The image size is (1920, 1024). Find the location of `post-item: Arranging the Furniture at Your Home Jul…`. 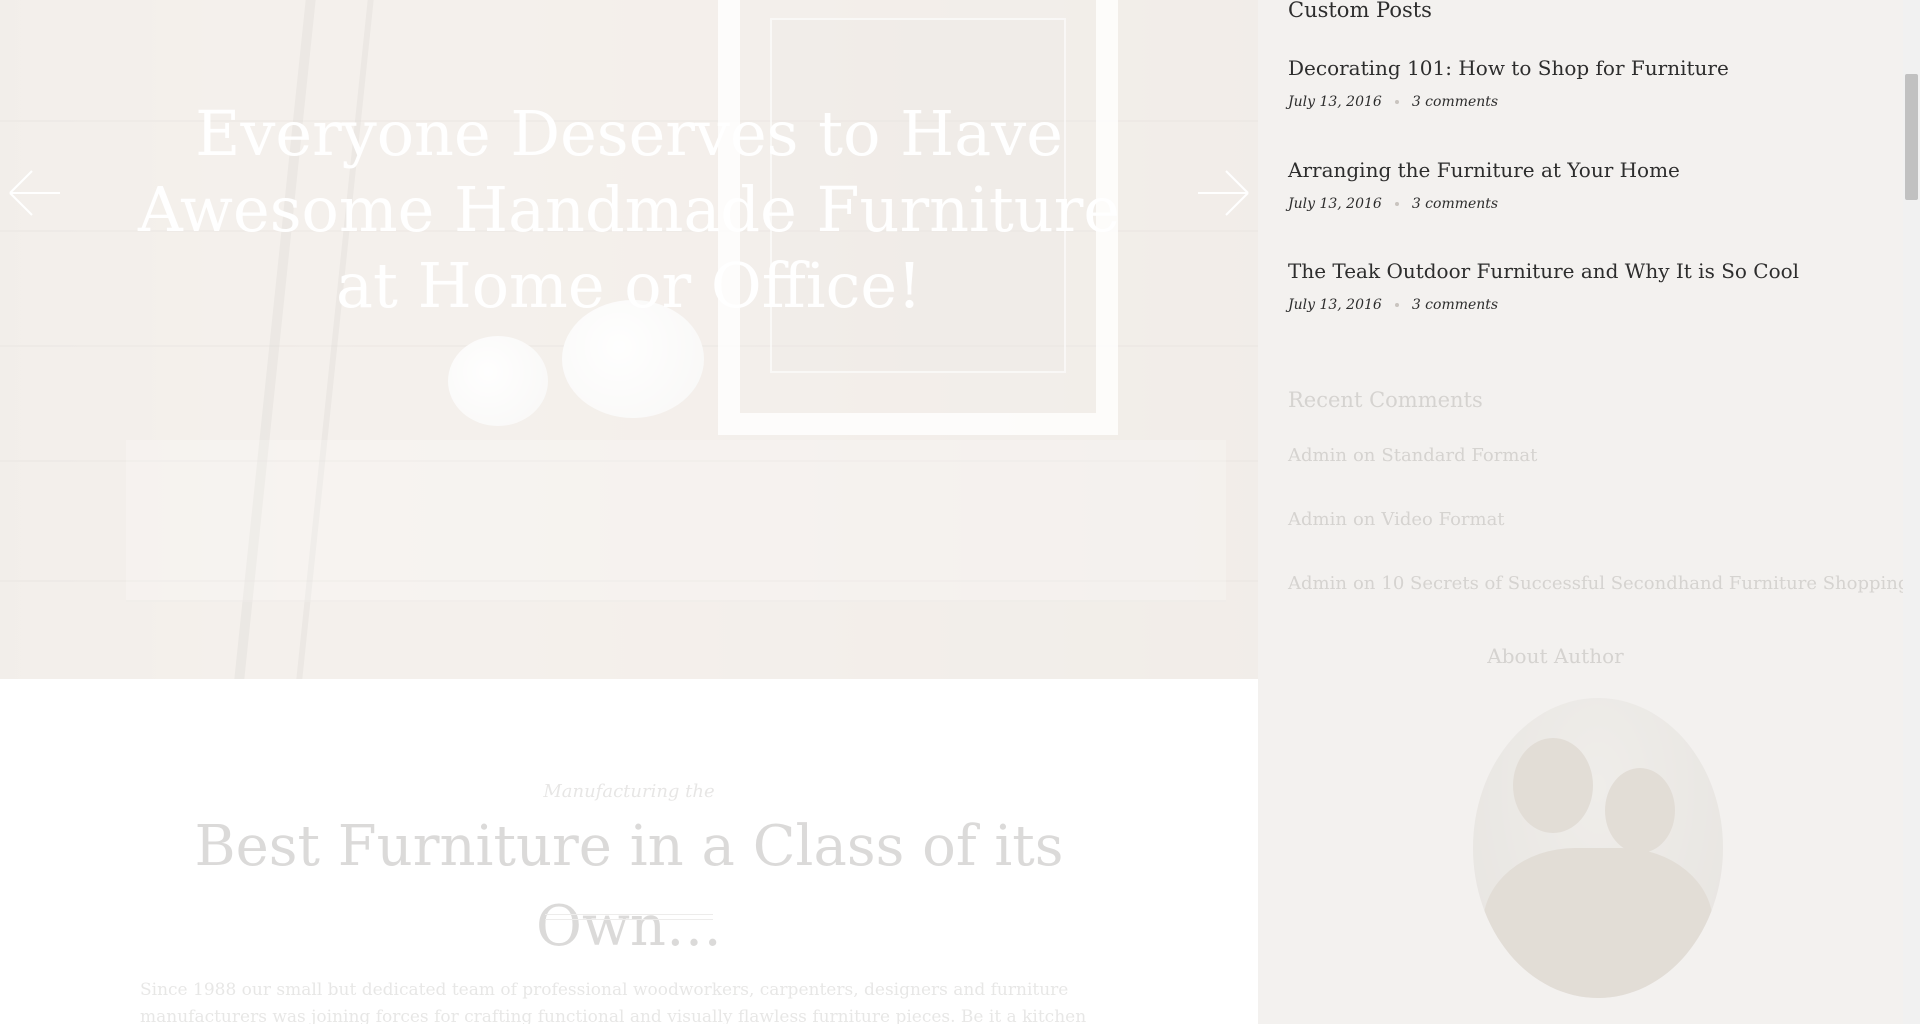

post-item: Arranging the Furniture at Your Home Jul… is located at coordinates (1583, 184).